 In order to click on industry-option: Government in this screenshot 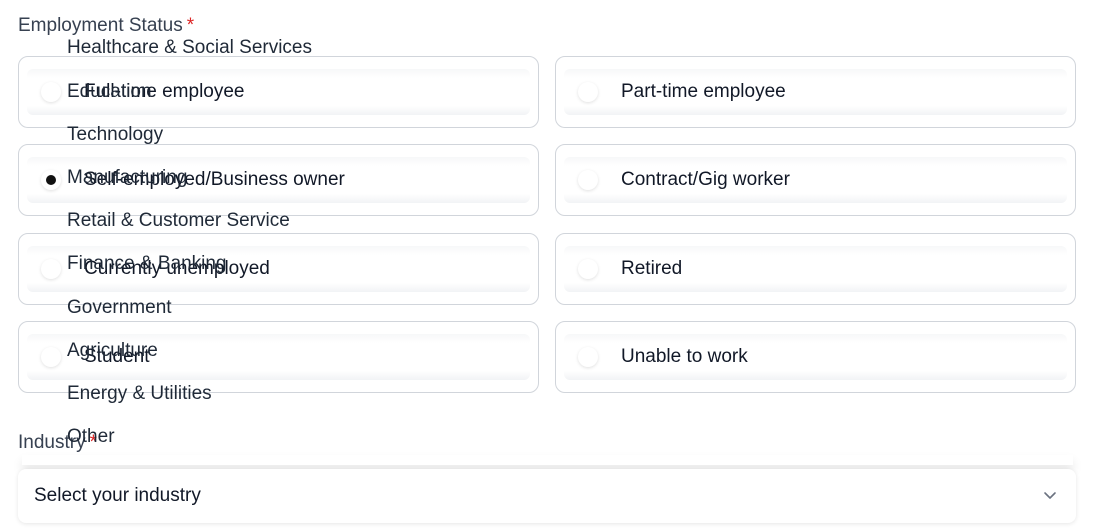, I will do `click(119, 308)`.